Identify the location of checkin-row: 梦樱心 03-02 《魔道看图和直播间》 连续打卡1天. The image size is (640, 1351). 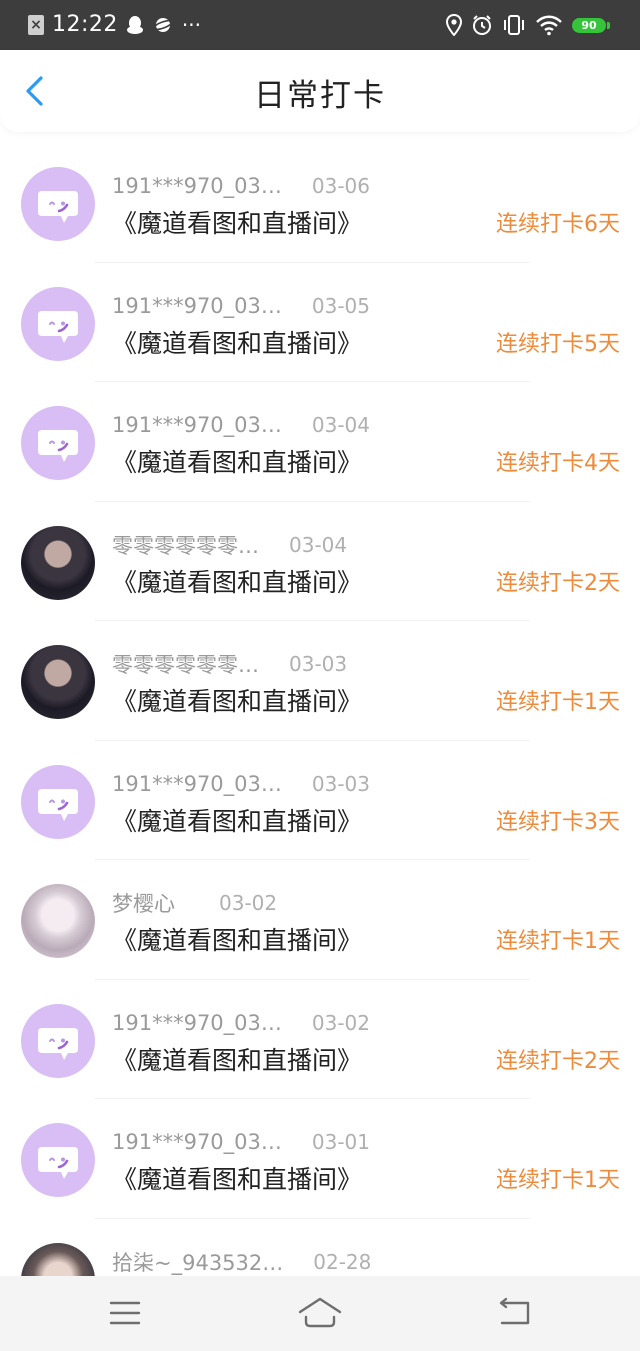
(320, 920).